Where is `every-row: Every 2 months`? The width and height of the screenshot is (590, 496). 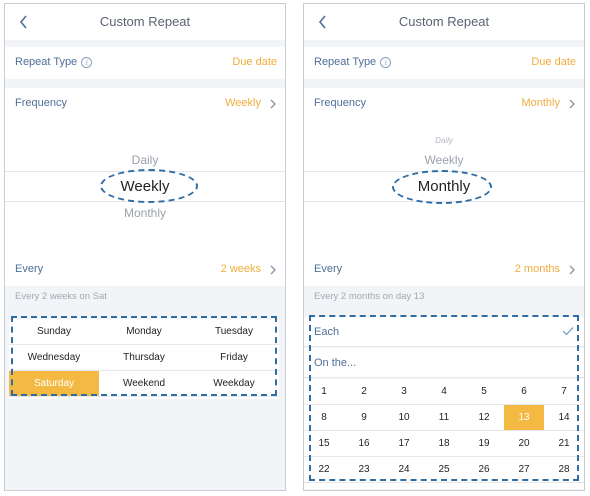
every-row: Every 2 months is located at coordinates (444, 270).